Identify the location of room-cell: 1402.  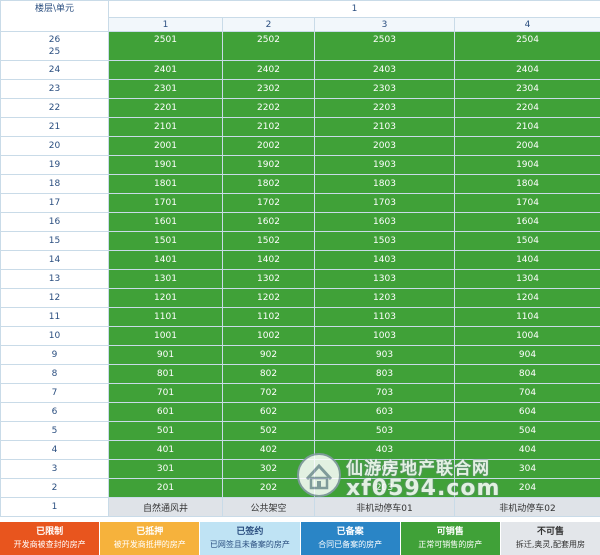
(268, 260).